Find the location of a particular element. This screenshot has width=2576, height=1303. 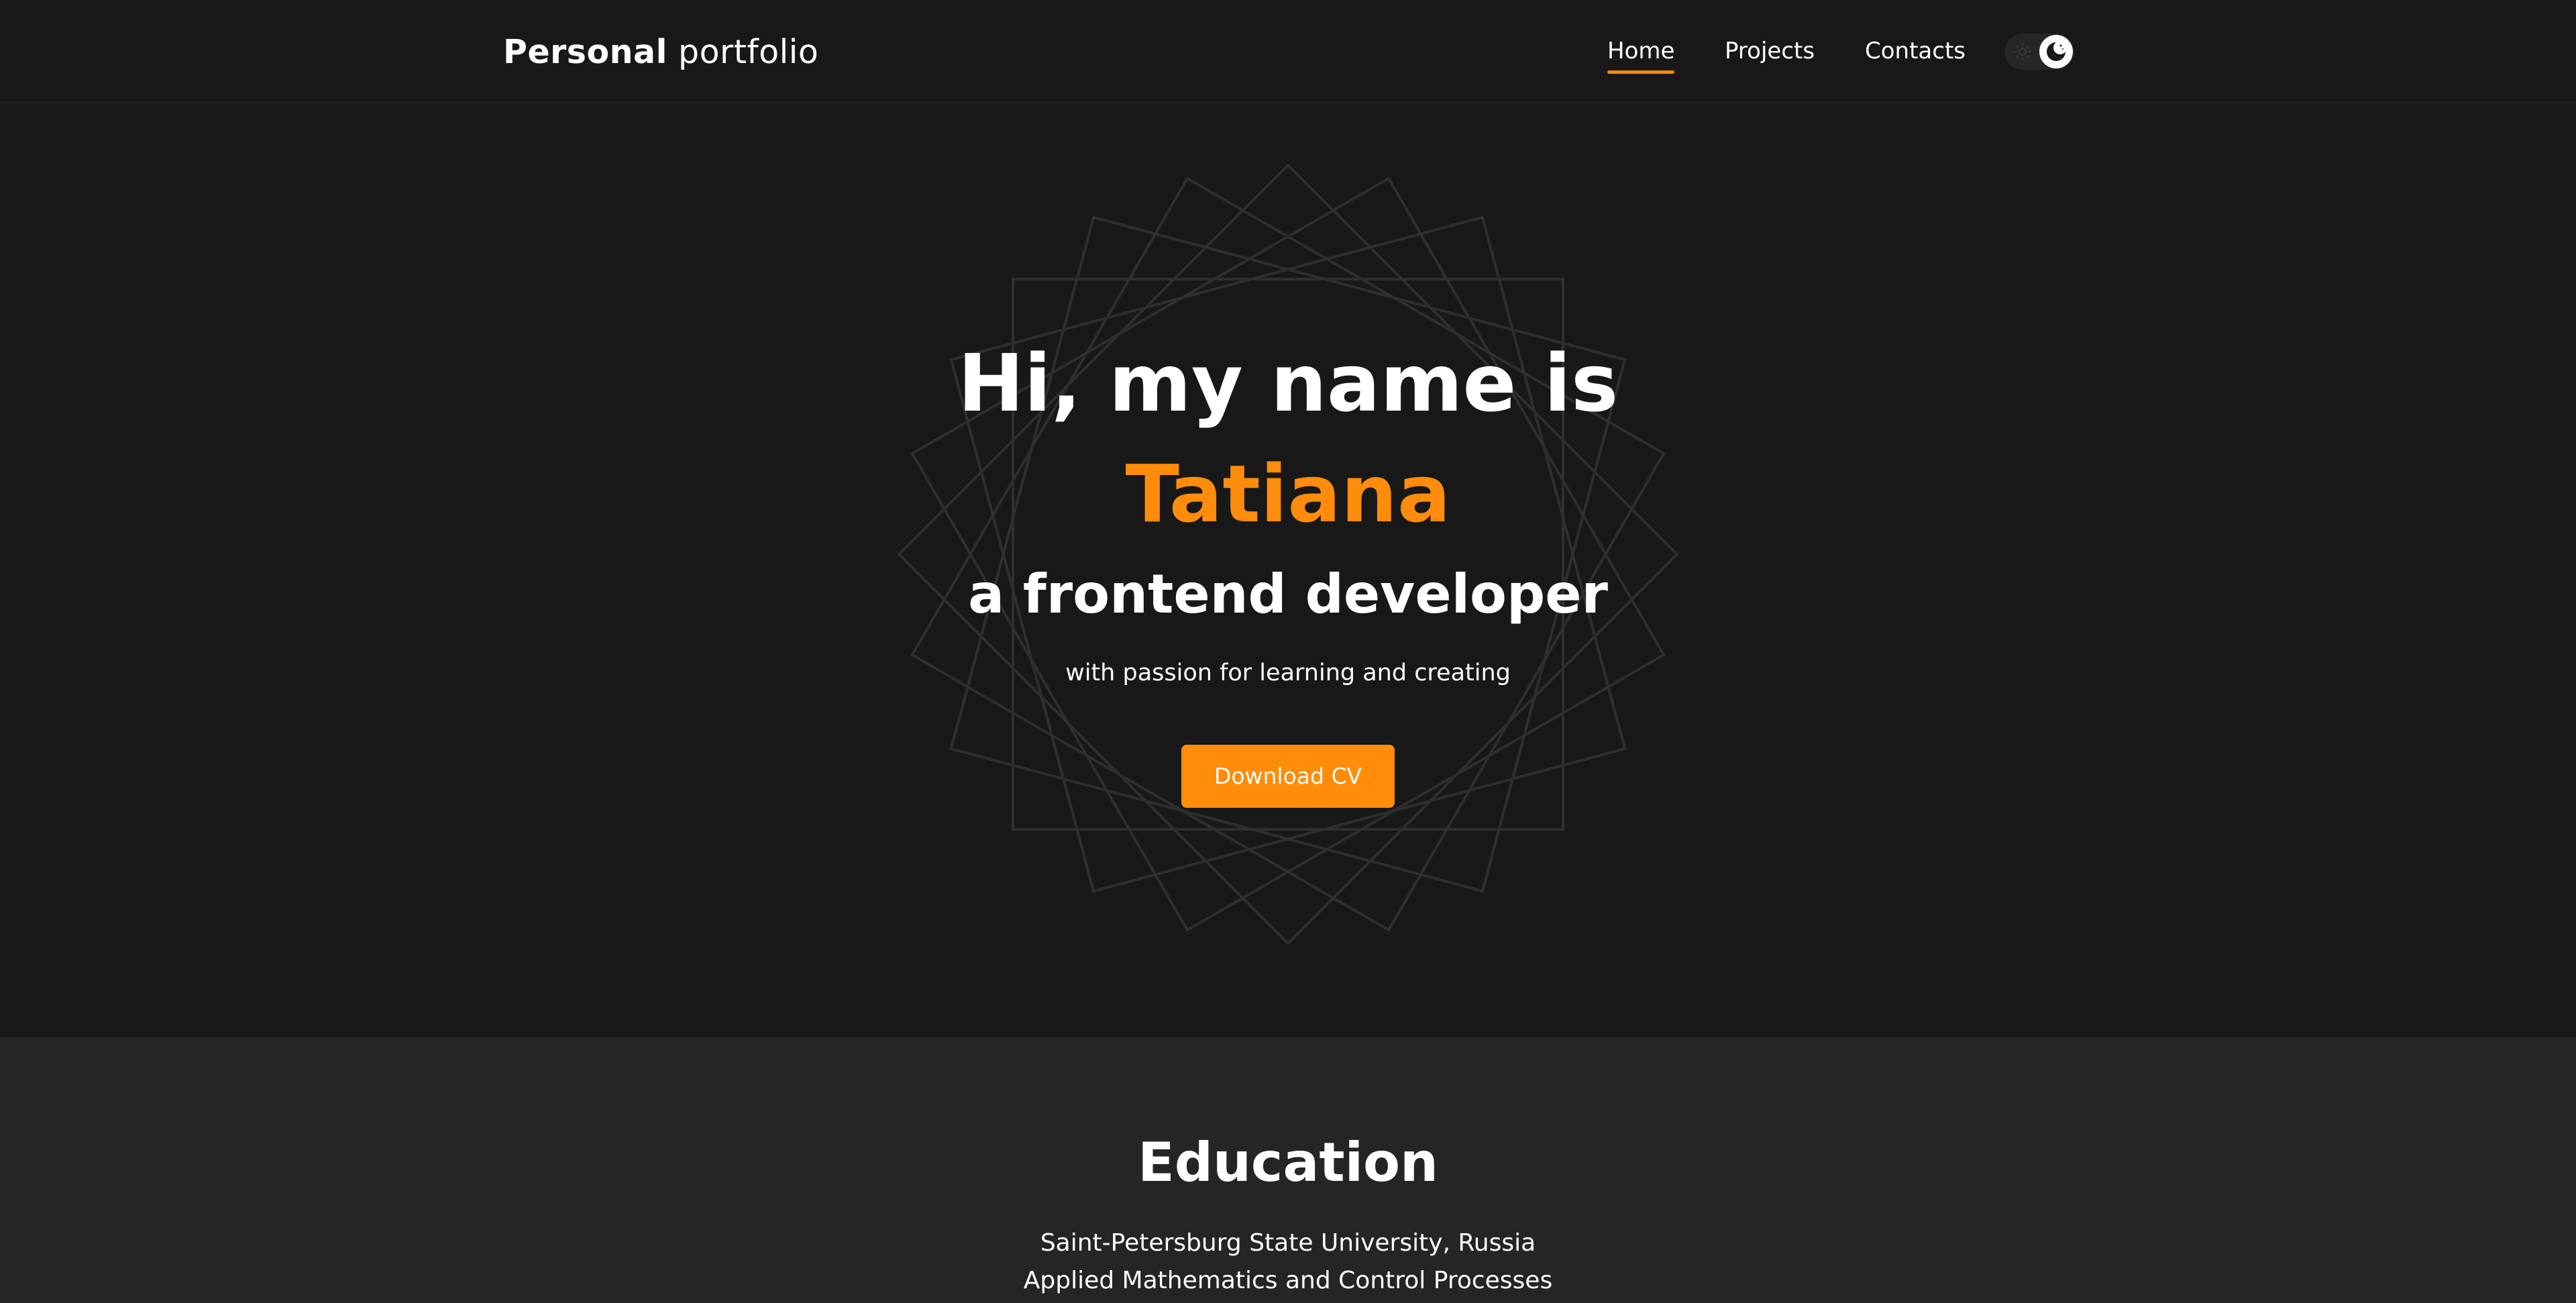

sun-icon is located at coordinates (2022, 51).